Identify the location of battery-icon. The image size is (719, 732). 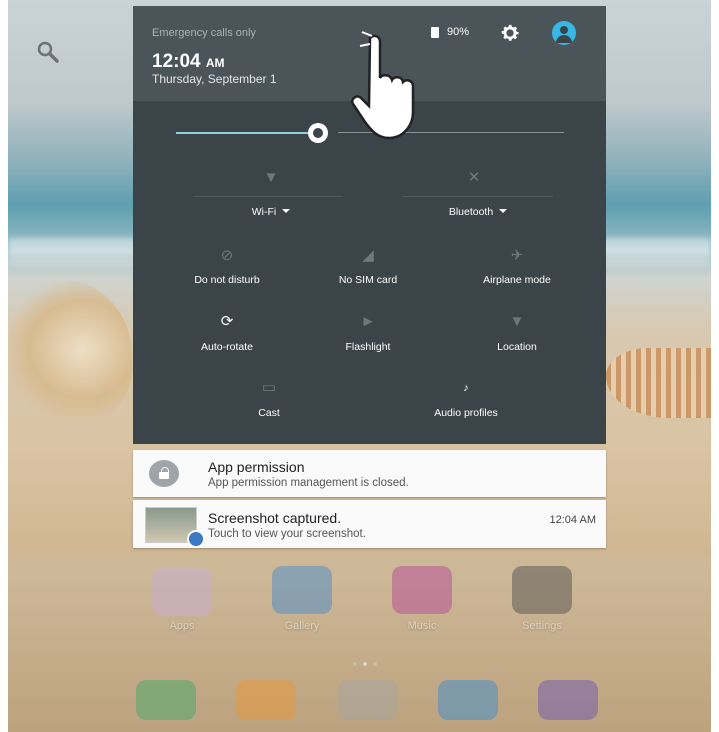
(435, 32).